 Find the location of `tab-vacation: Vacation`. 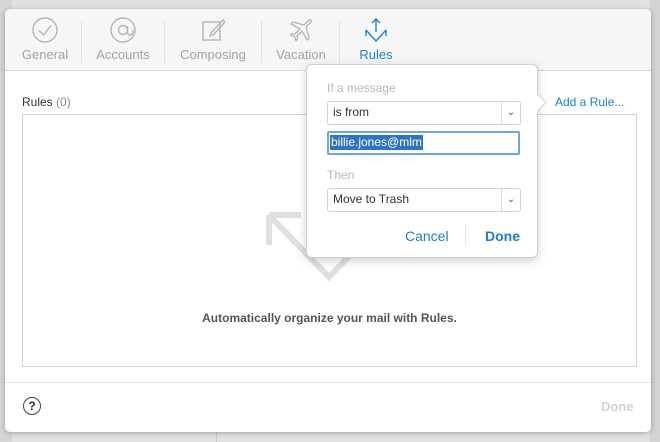

tab-vacation: Vacation is located at coordinates (301, 41).